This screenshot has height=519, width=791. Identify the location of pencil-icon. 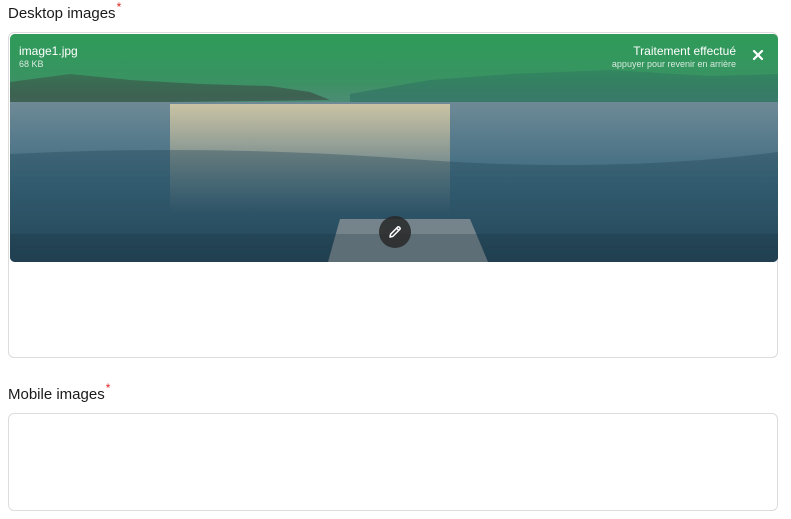
(395, 232).